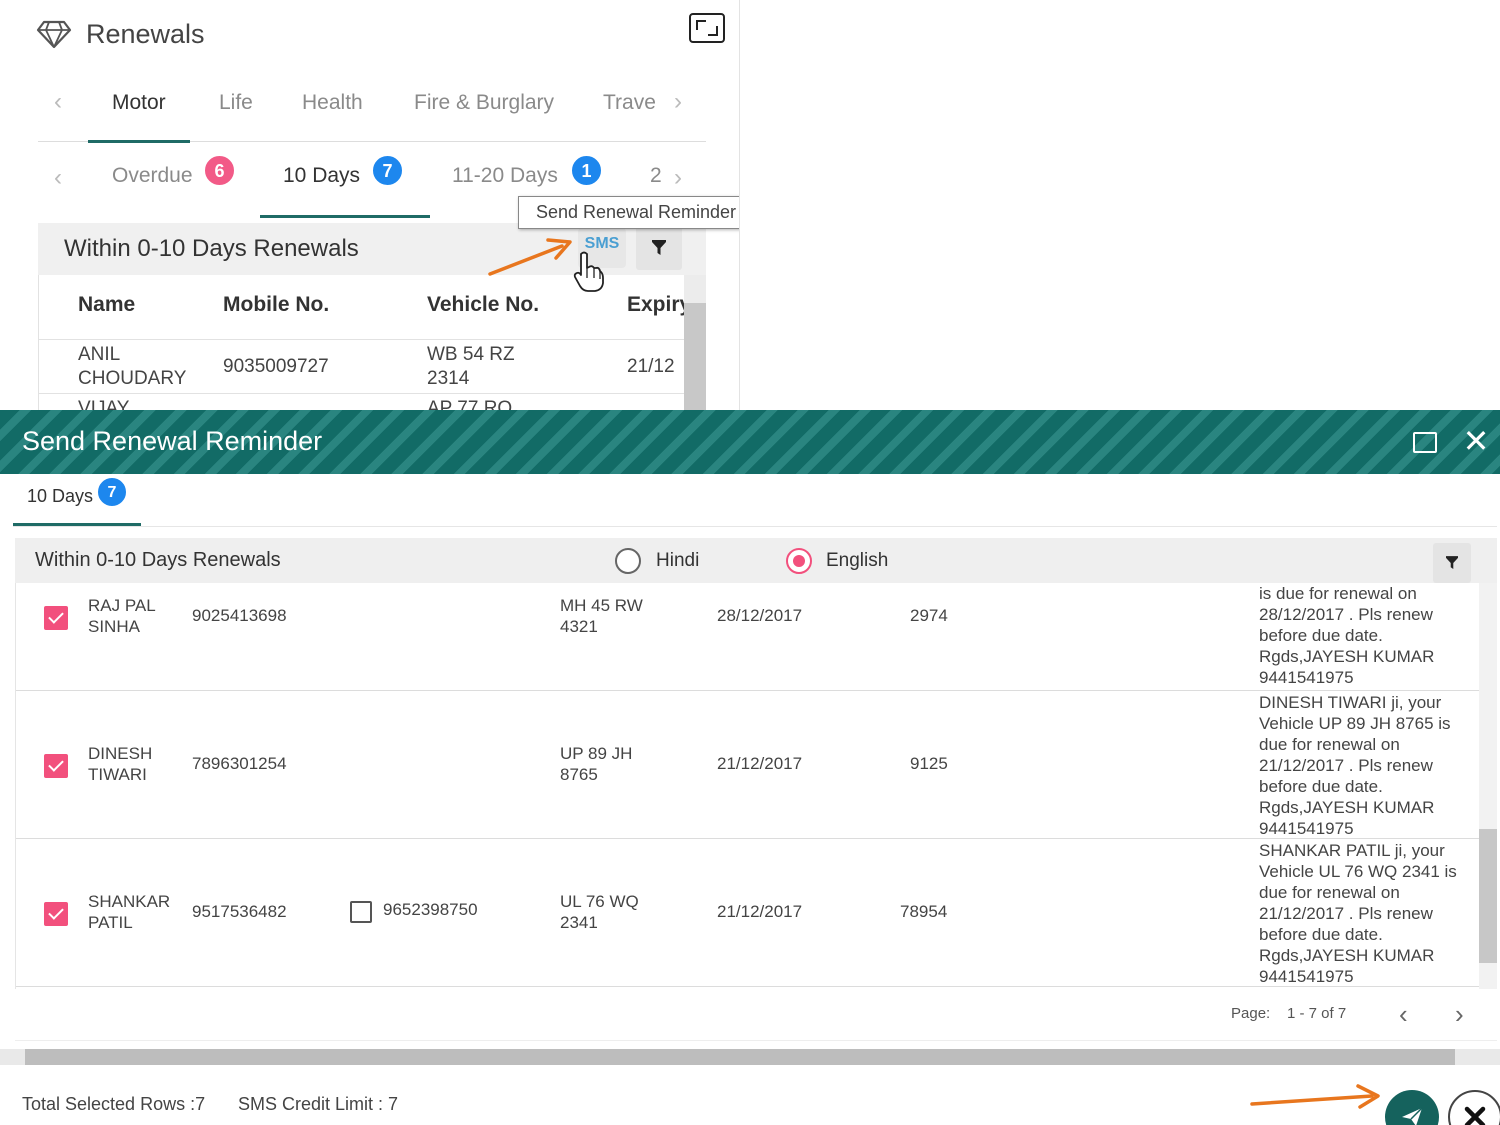  What do you see at coordinates (430, 909) in the screenshot?
I see `table-cell-alt-mobile: 9652398750` at bounding box center [430, 909].